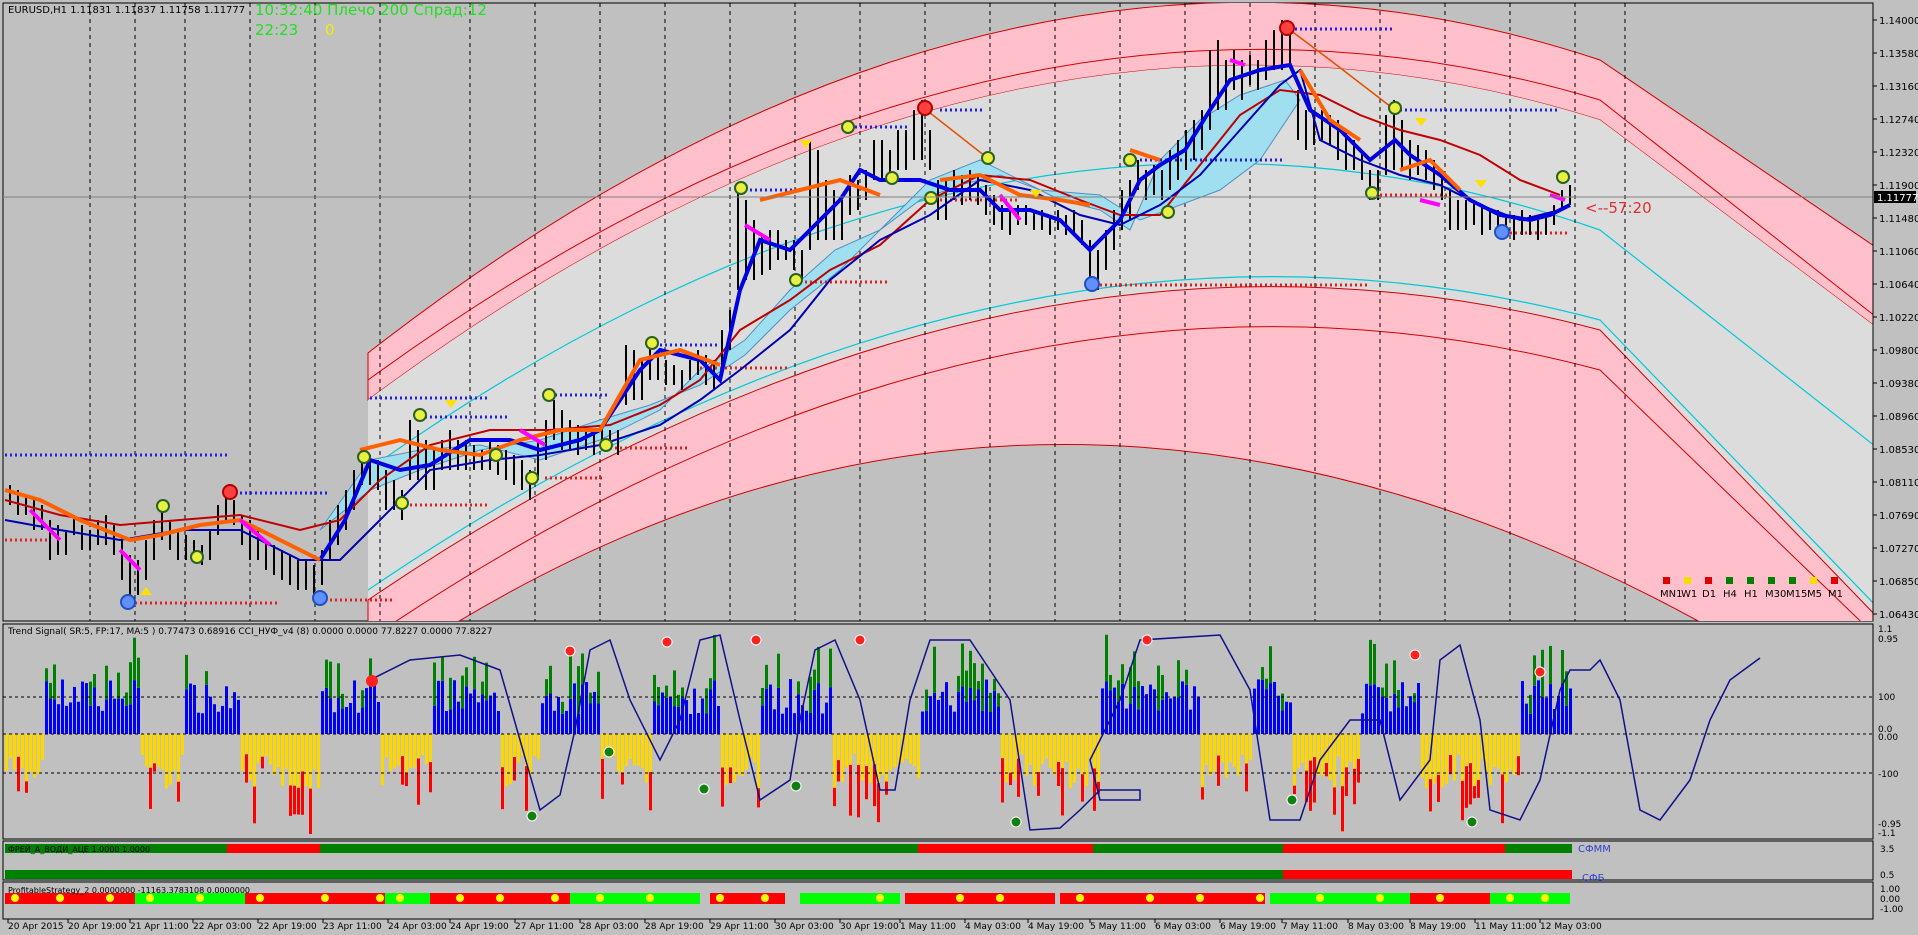 Image resolution: width=1918 pixels, height=935 pixels. I want to click on timeframe-label: H4, so click(1730, 594).